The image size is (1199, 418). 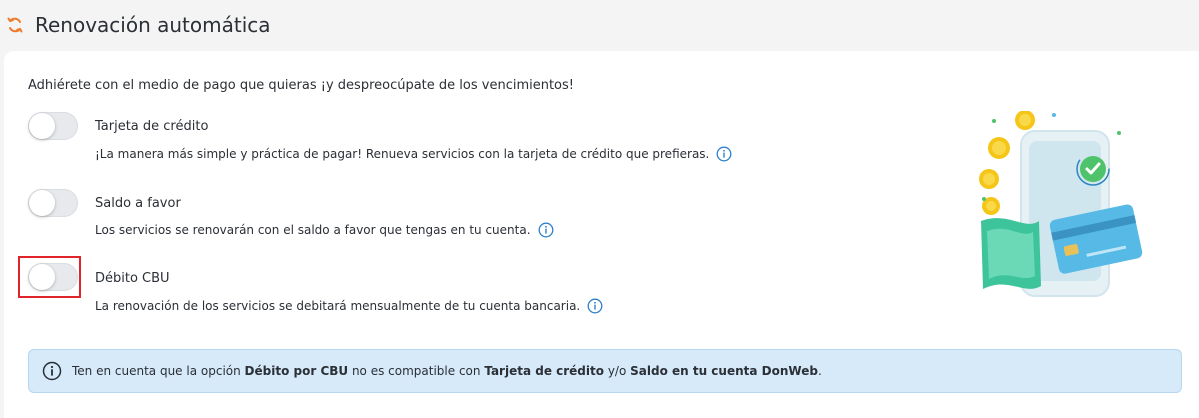 What do you see at coordinates (296, 371) in the screenshot?
I see `notice-emphasis-cbu: Débito por CBU` at bounding box center [296, 371].